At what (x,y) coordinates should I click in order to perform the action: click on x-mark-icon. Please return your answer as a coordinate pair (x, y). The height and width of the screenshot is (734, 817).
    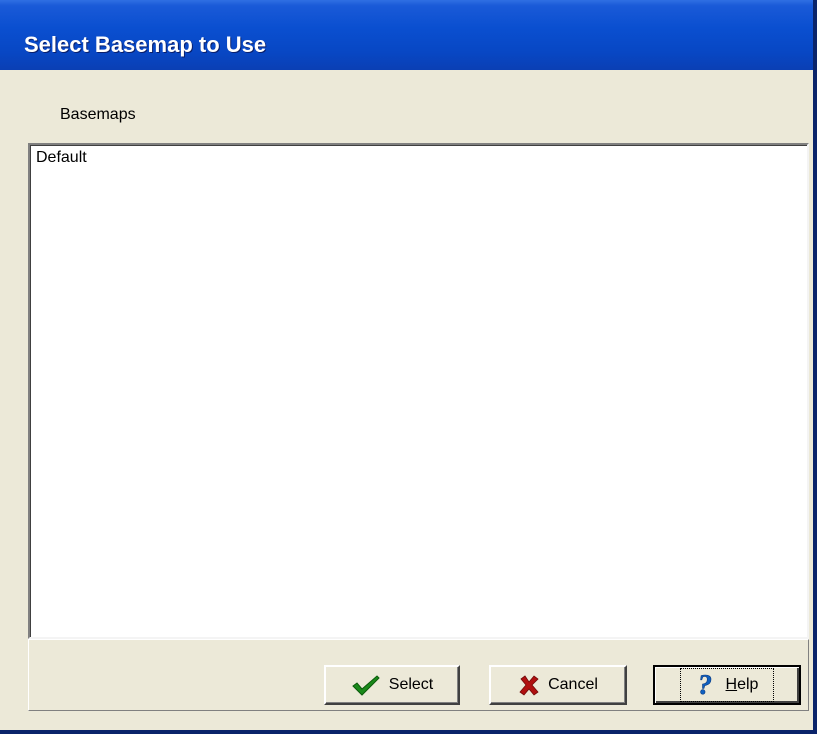
    Looking at the image, I should click on (529, 685).